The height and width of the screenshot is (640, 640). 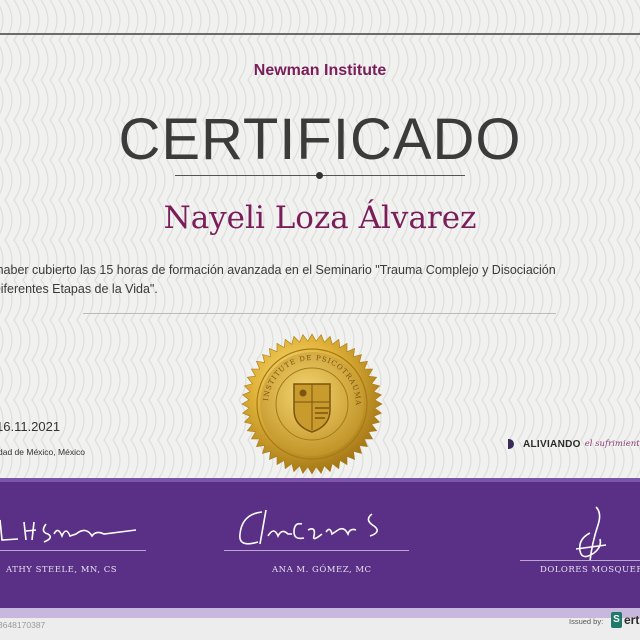 What do you see at coordinates (319, 175) in the screenshot?
I see `title-divider-dot` at bounding box center [319, 175].